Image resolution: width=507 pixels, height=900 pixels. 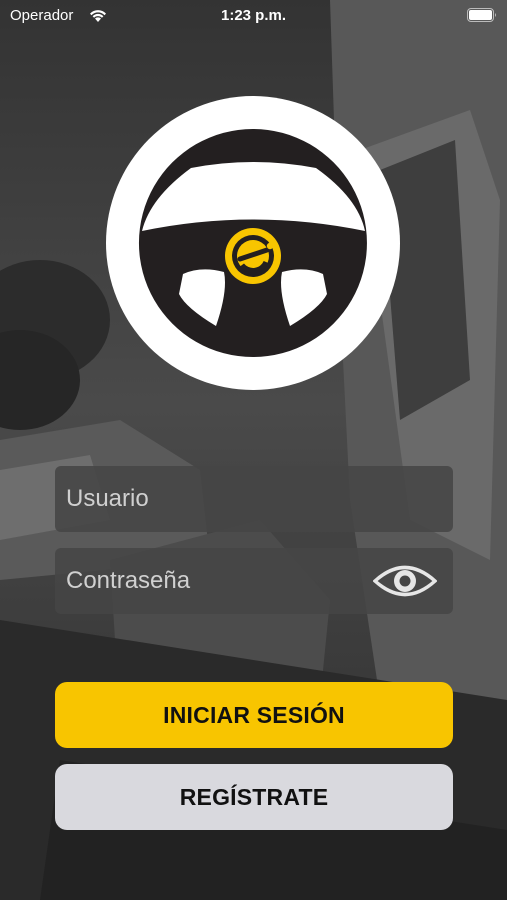 I want to click on username-field, so click(x=254, y=499).